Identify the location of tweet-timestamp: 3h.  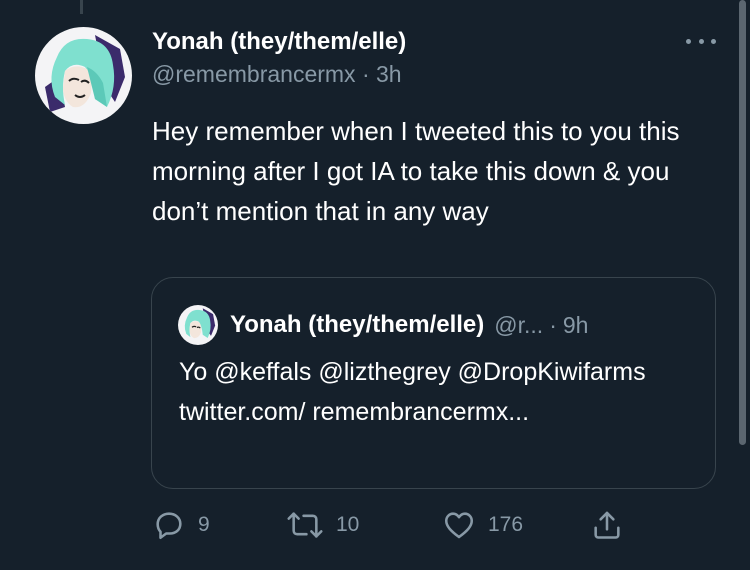
(389, 74).